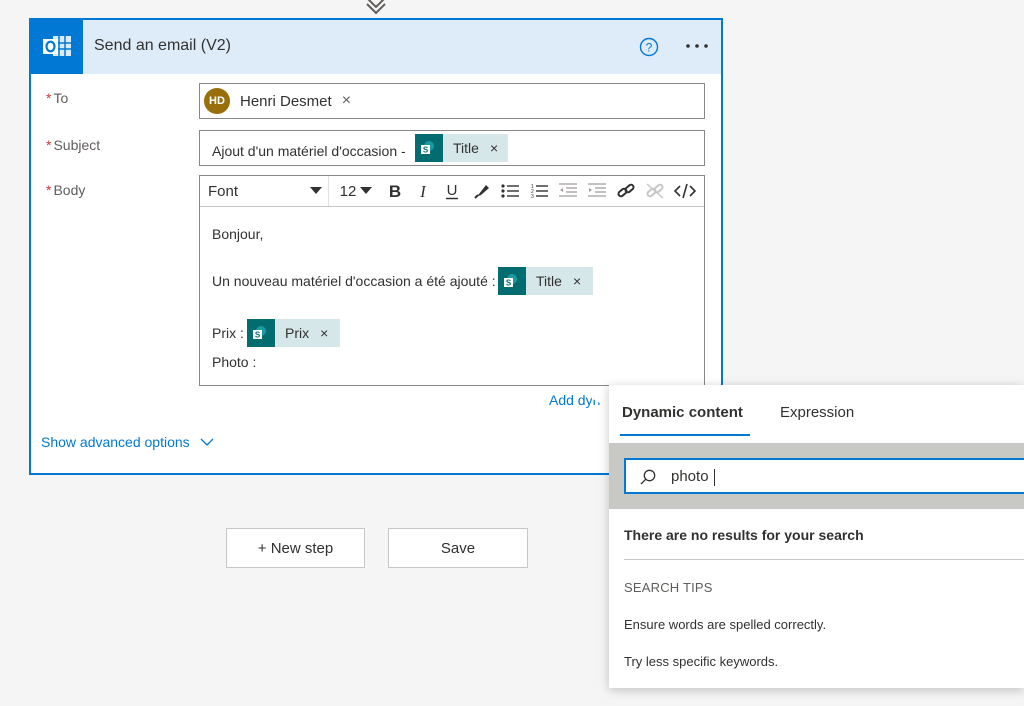 This screenshot has height=706, width=1024. I want to click on token-label: Prix, so click(297, 333).